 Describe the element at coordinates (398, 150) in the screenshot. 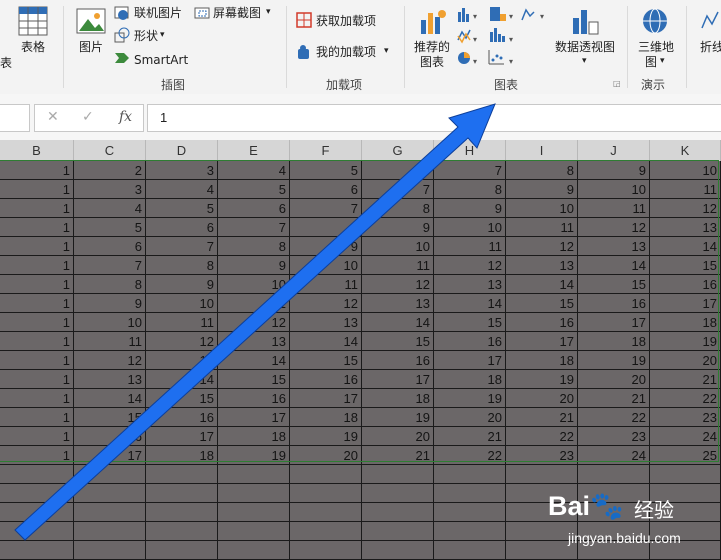

I see `column-header: G` at that location.